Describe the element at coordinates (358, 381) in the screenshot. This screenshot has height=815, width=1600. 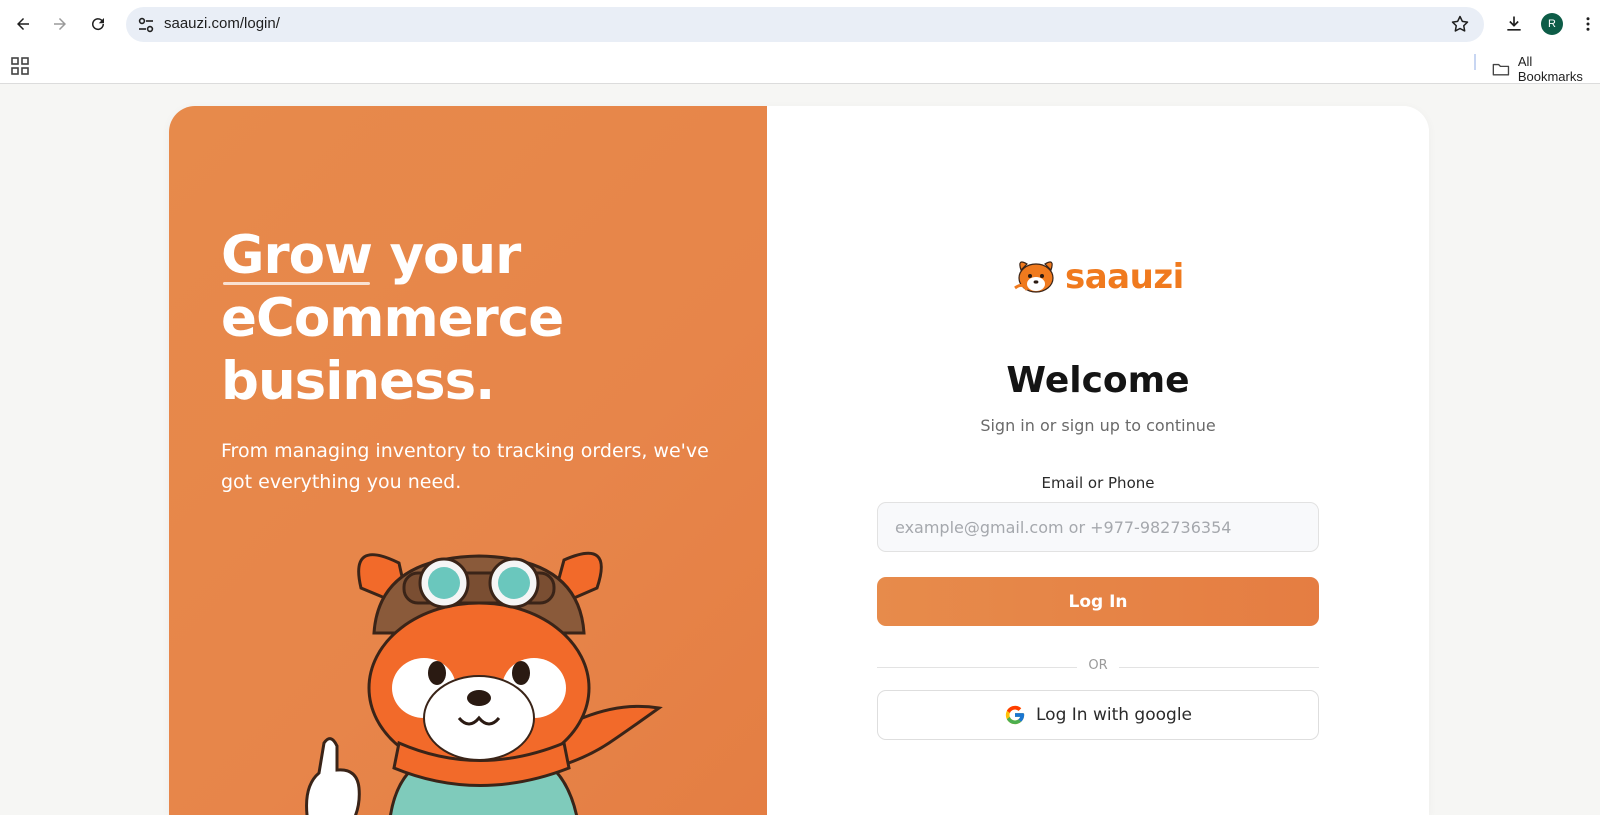
I see `headline-line-3: business.` at that location.